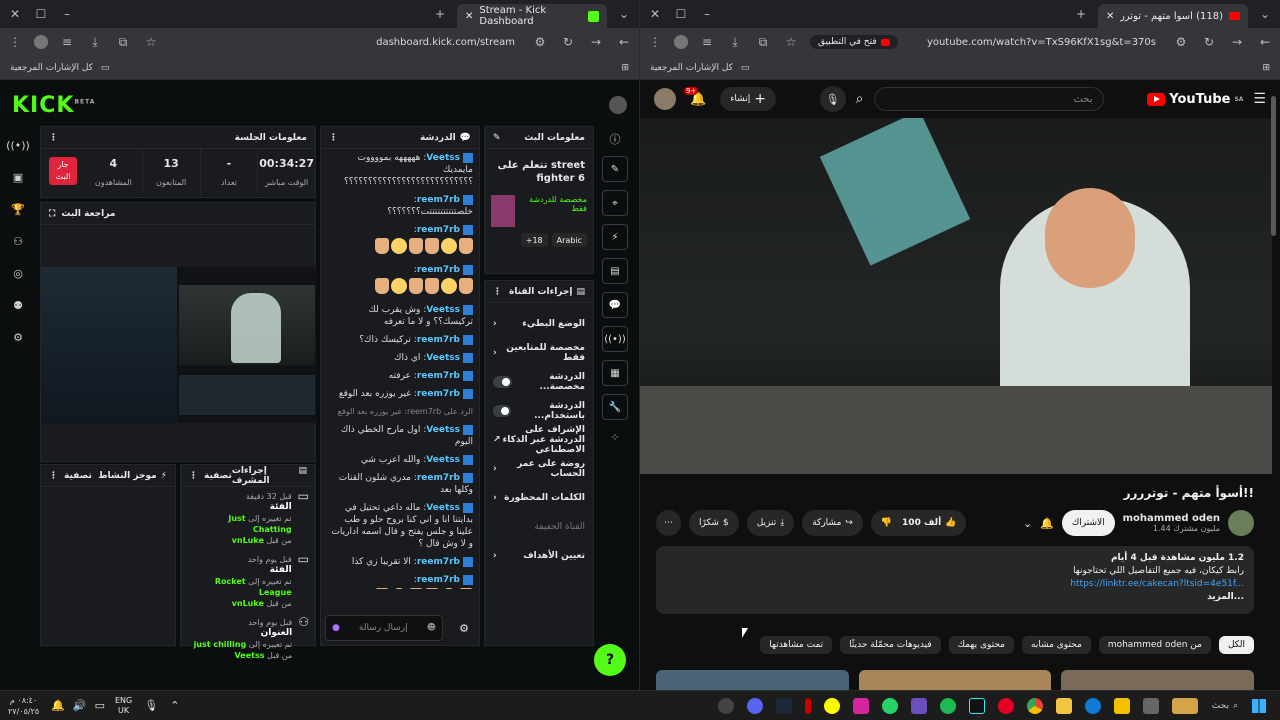 This screenshot has height=720, width=1280. I want to click on url-field: youtube.com/watch?v=TxS96KfX1sg&t=370s, so click(1035, 42).